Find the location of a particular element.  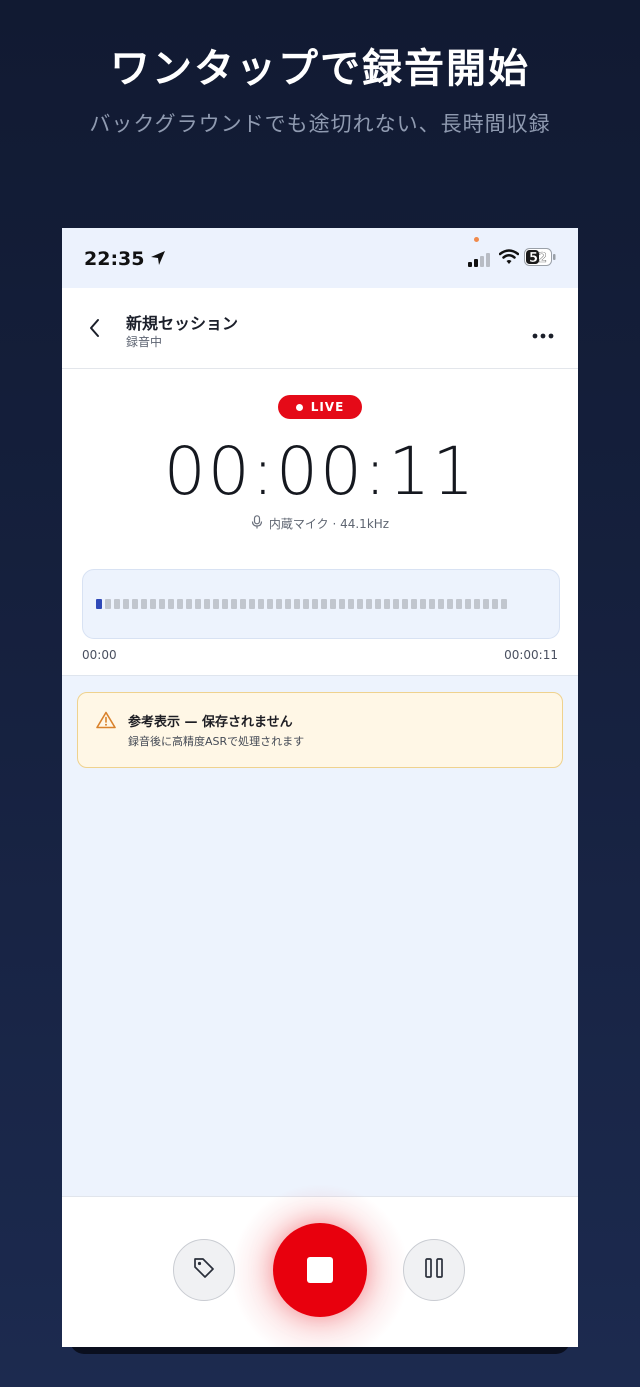

control-bar is located at coordinates (320, 1265).